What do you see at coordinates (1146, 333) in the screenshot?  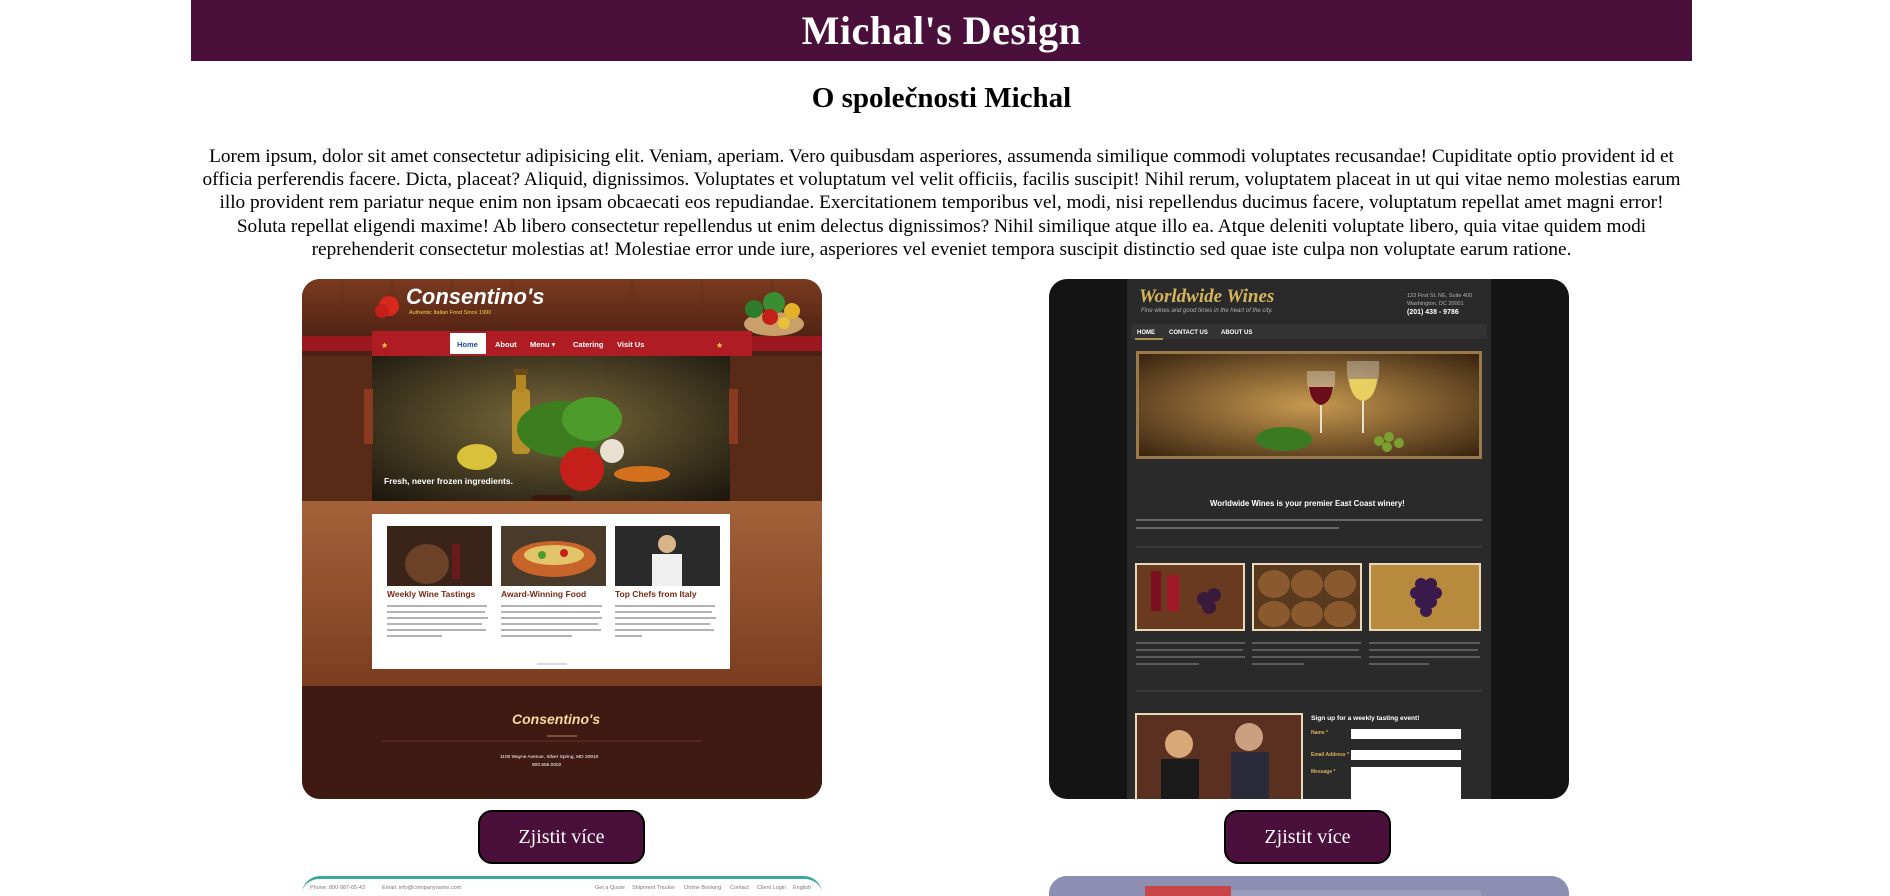 I see `wines-nav-home: HOME` at bounding box center [1146, 333].